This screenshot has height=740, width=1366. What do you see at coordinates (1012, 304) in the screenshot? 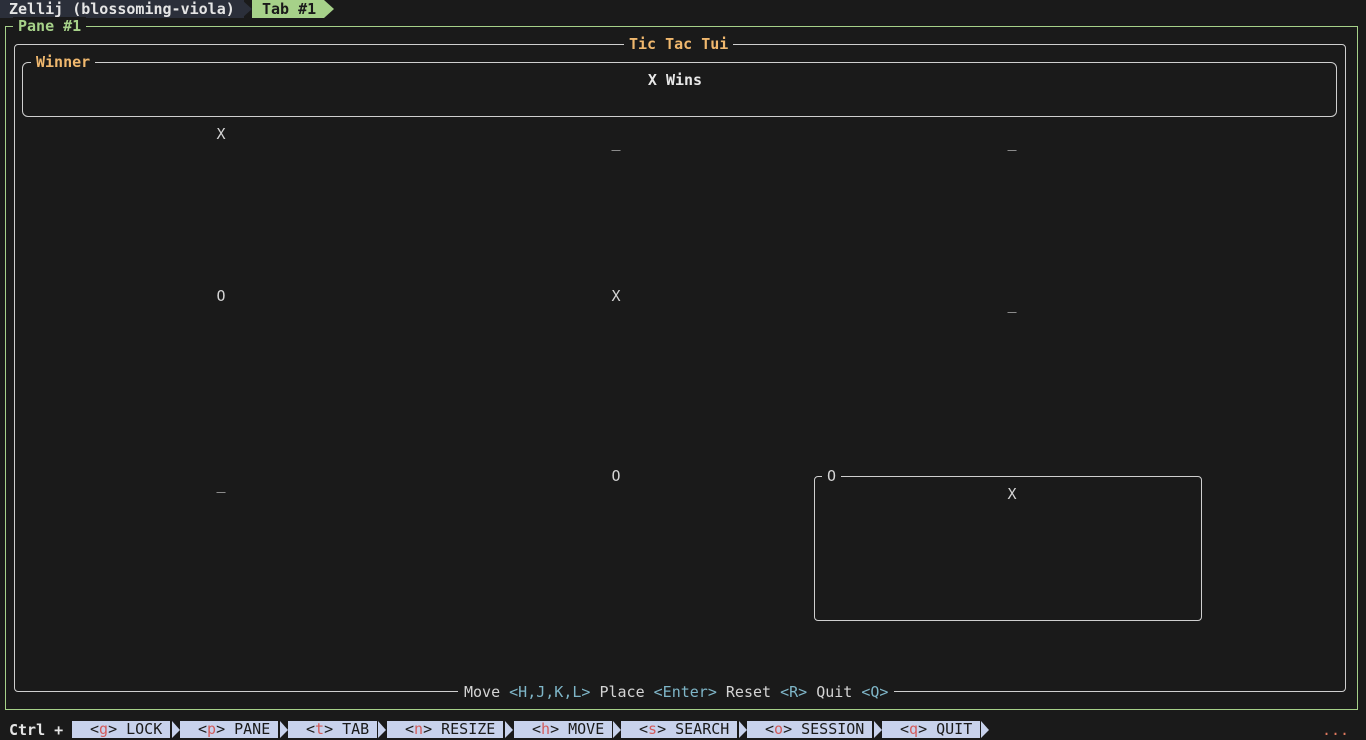
I see `board-cell-r2c3: _` at bounding box center [1012, 304].